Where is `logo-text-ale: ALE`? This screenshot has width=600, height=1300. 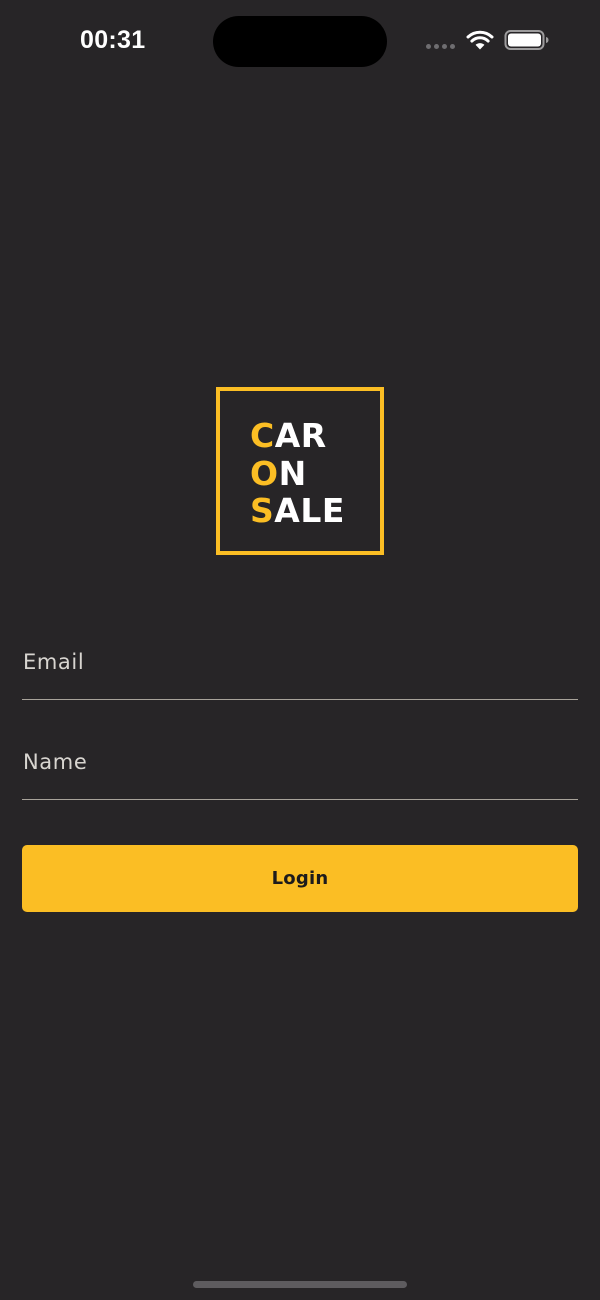 logo-text-ale: ALE is located at coordinates (309, 510).